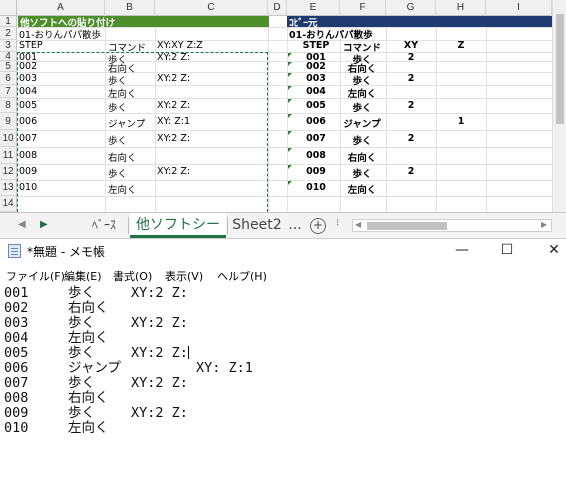  I want to click on right-step-cell: 009, so click(316, 171).